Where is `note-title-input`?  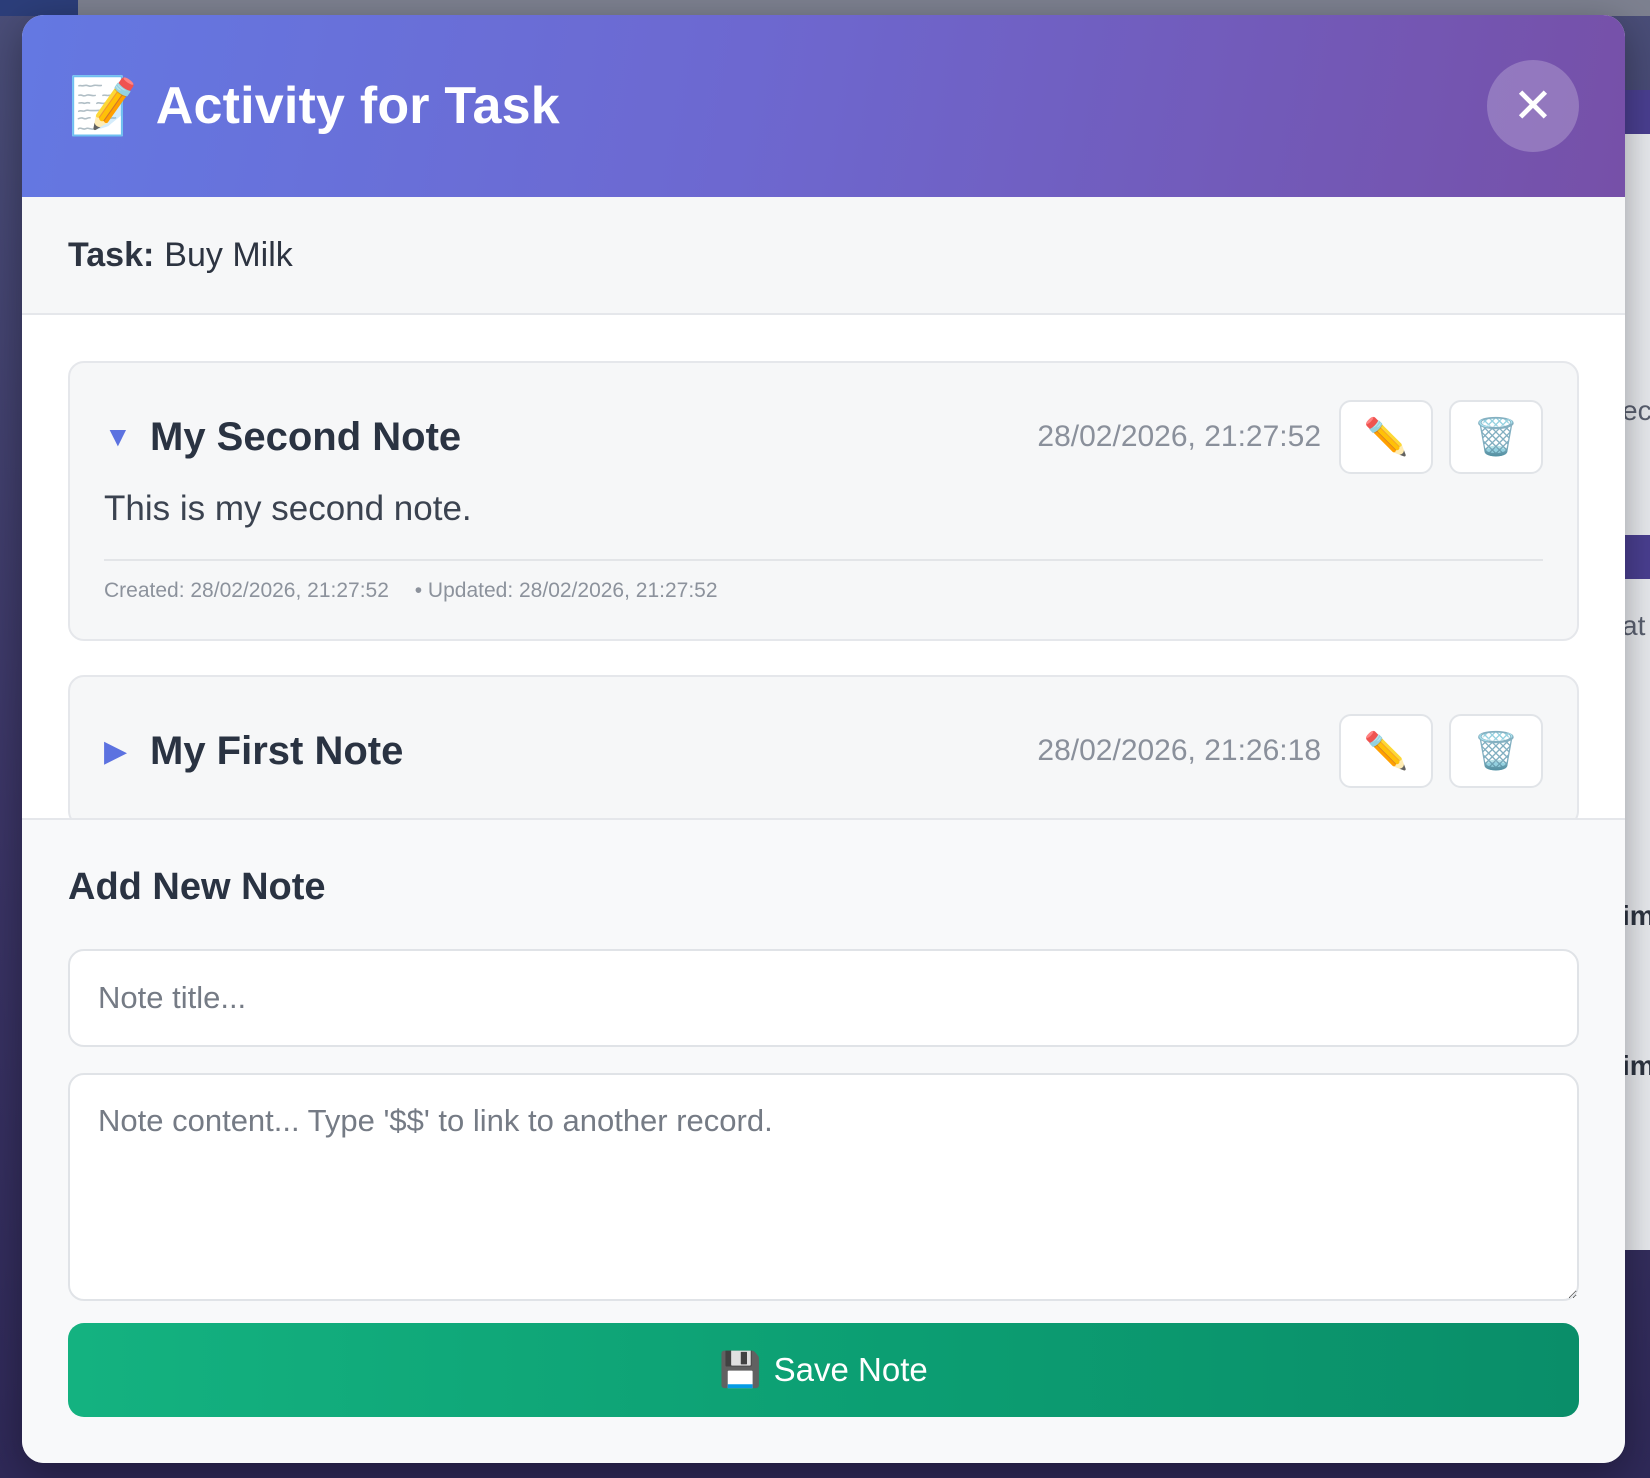
note-title-input is located at coordinates (823, 998).